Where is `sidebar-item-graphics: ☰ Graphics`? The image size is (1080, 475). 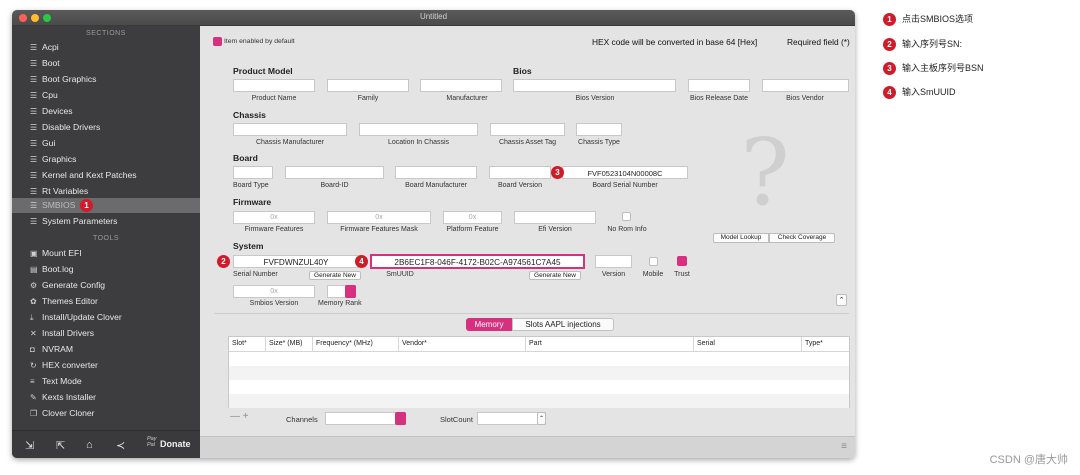
sidebar-item-graphics: ☰ Graphics is located at coordinates (106, 159).